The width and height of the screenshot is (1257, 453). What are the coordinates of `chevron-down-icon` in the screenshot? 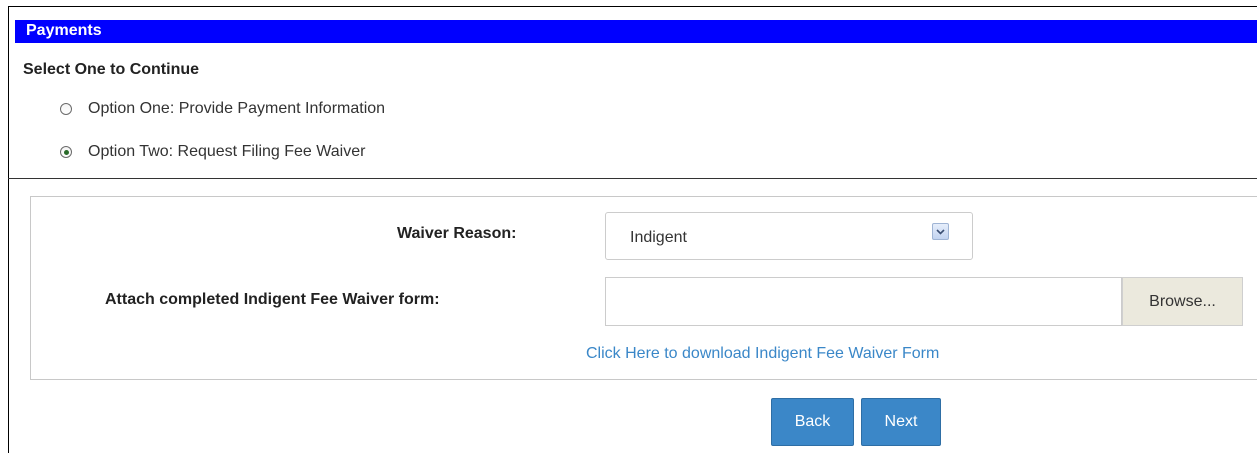 It's located at (940, 231).